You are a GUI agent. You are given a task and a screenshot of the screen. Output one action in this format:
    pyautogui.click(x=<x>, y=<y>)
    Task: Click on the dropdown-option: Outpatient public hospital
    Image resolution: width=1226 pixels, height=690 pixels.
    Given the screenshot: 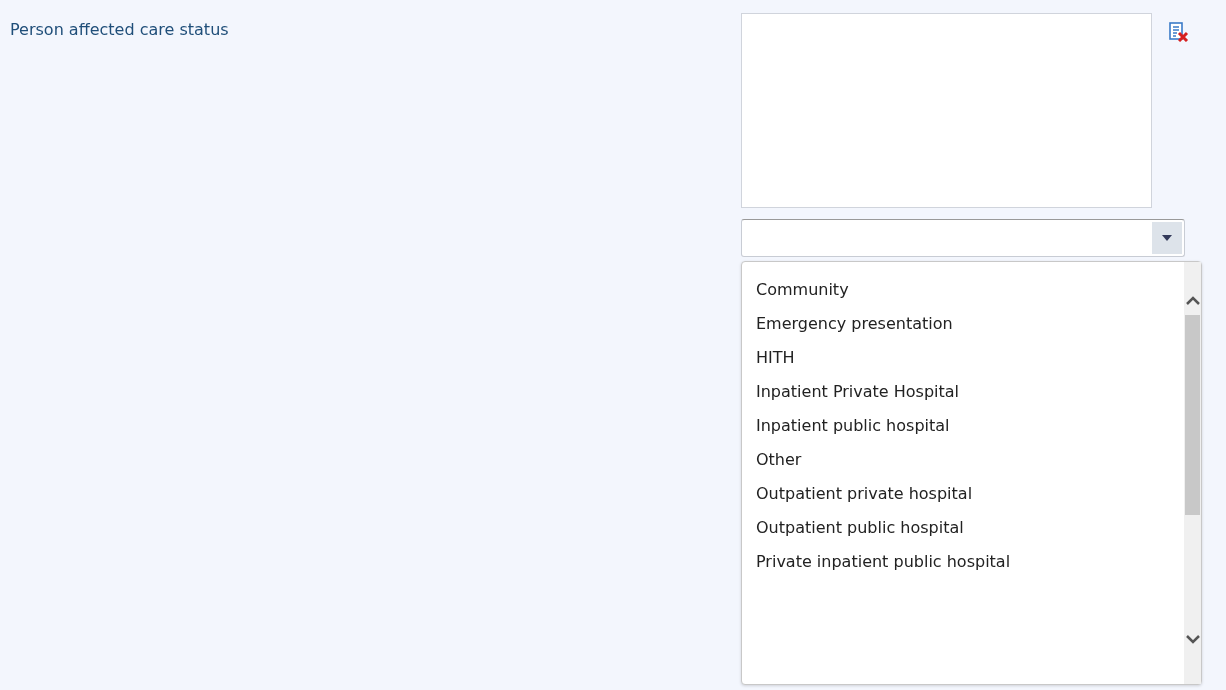 What is the action you would take?
    pyautogui.click(x=963, y=528)
    